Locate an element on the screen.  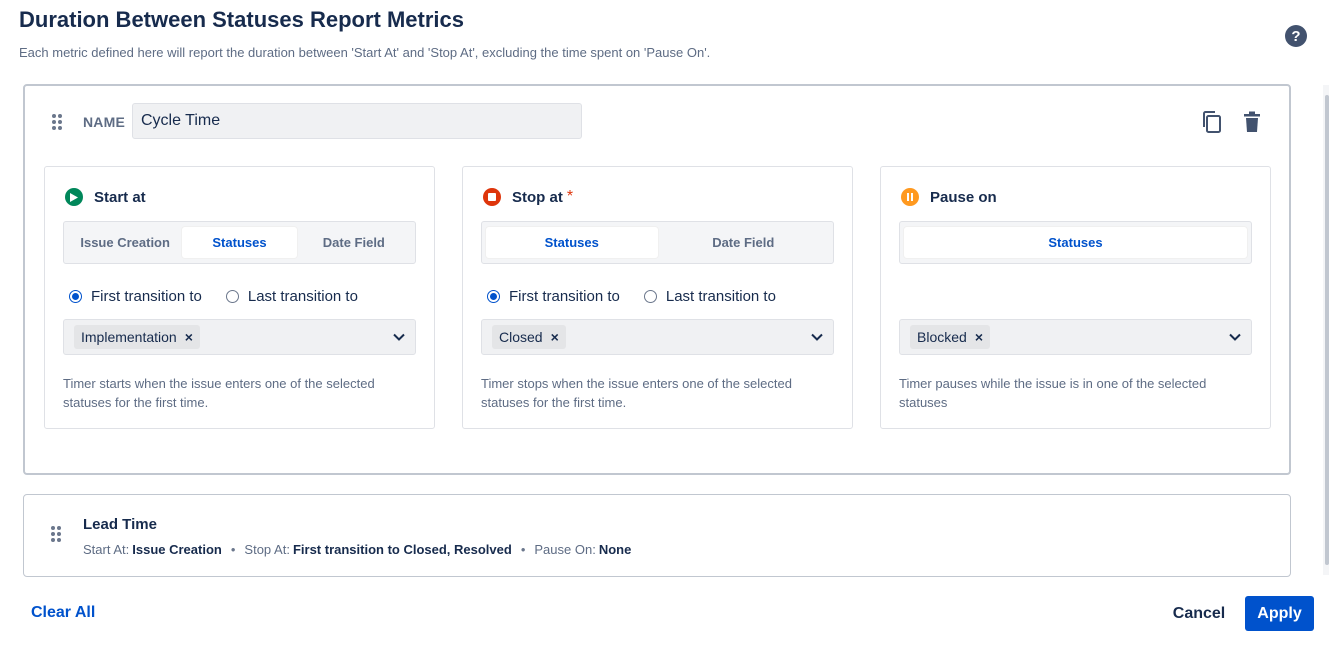
start-at-value: Issue Creation is located at coordinates (177, 549).